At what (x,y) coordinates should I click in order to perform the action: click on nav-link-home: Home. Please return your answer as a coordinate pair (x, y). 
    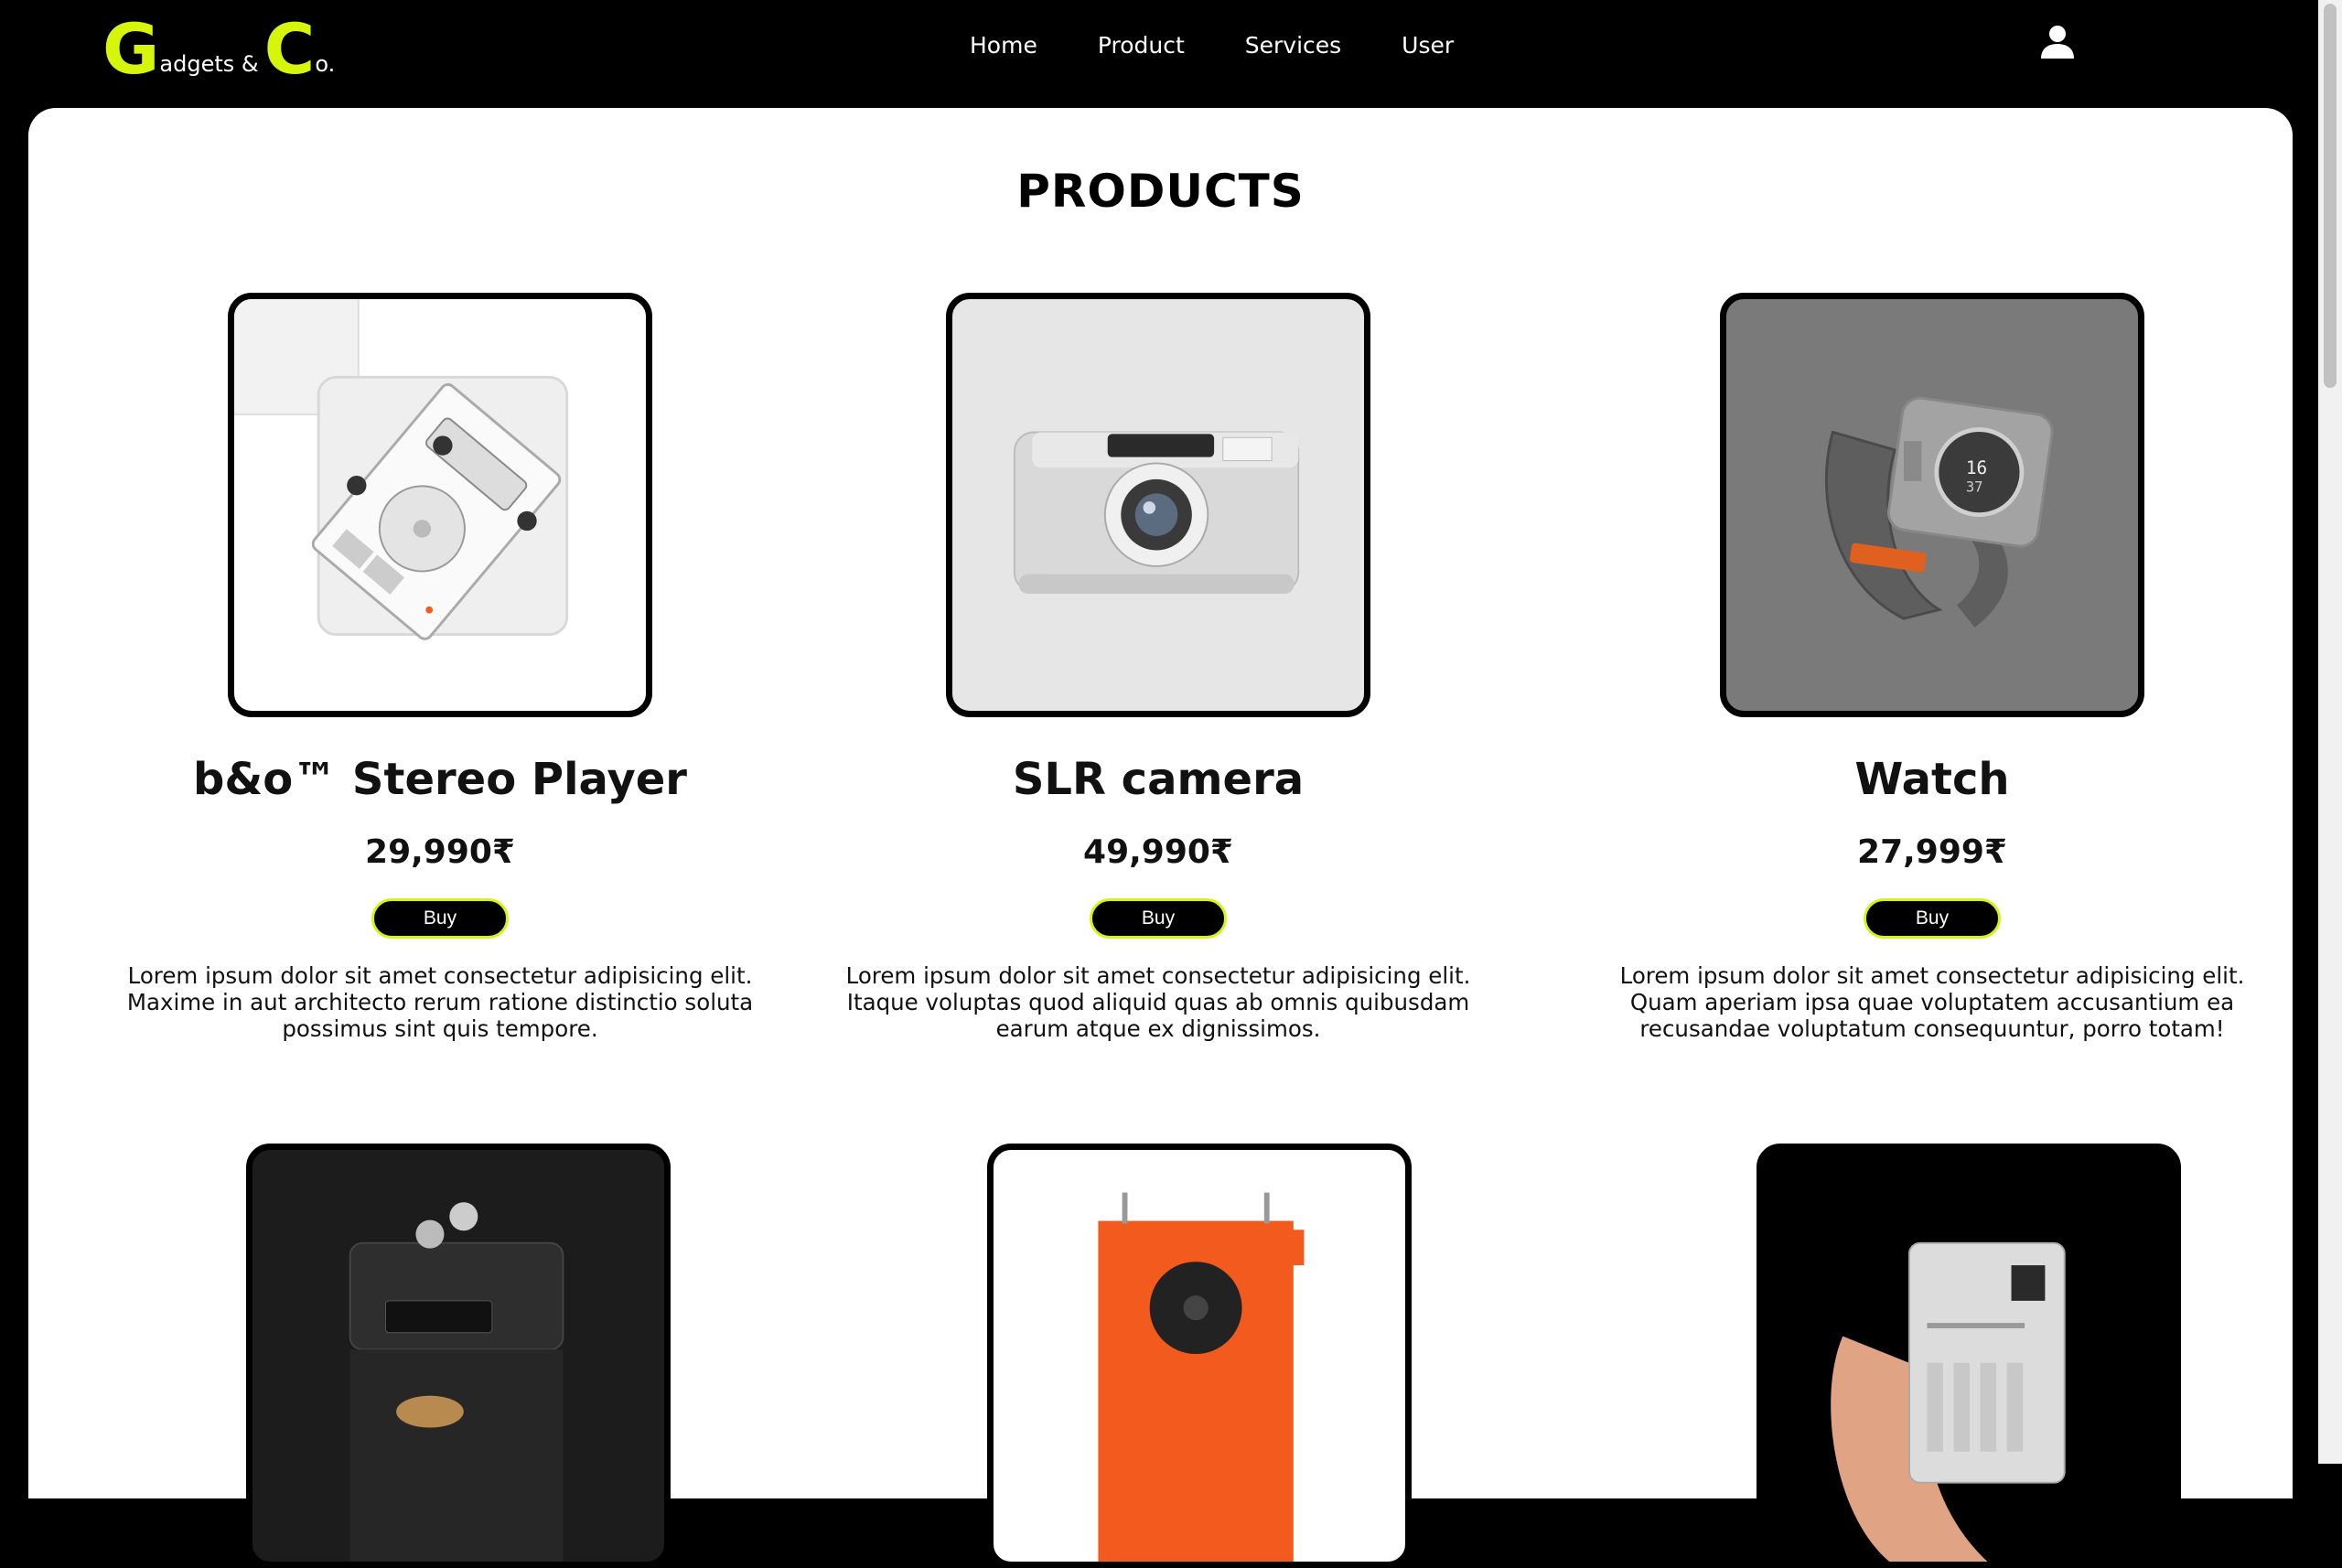
    Looking at the image, I should click on (1003, 45).